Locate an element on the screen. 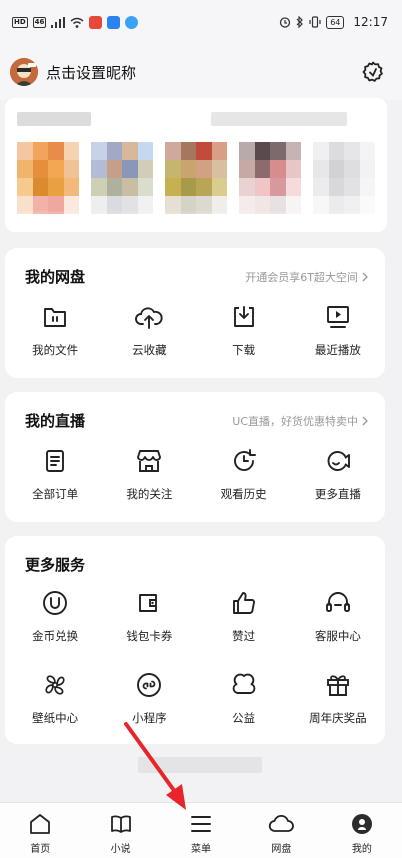  status-right: 64 12:17 is located at coordinates (333, 22).